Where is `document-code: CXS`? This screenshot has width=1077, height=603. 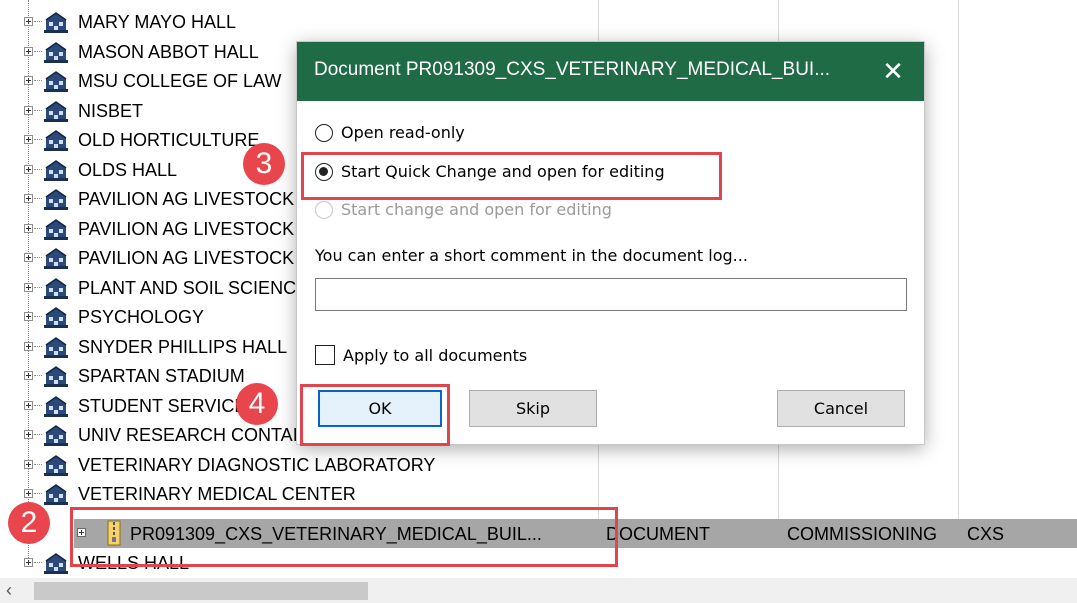
document-code: CXS is located at coordinates (986, 534).